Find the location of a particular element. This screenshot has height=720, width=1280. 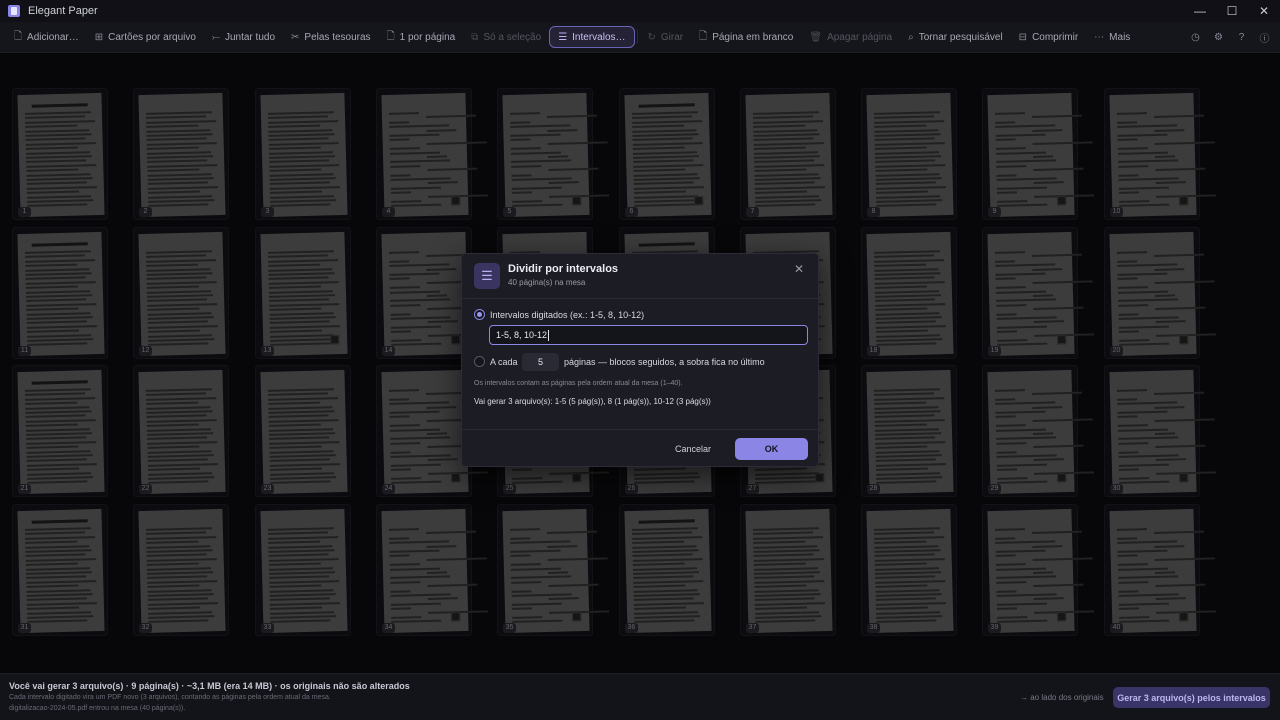

cancel-button: Cancelar is located at coordinates (693, 449).